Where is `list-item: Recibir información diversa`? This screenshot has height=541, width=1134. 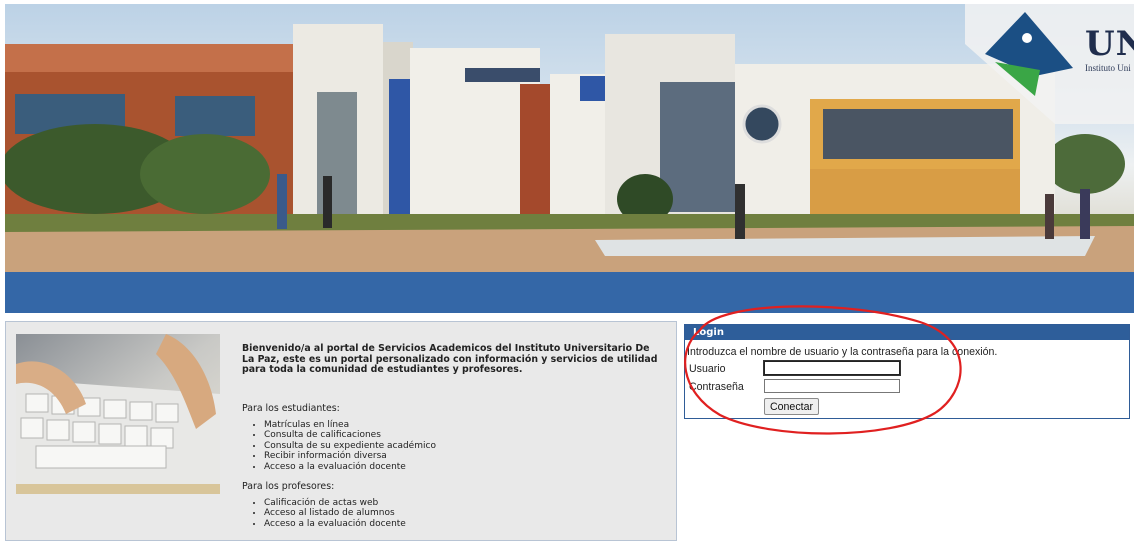 list-item: Recibir información diversa is located at coordinates (350, 456).